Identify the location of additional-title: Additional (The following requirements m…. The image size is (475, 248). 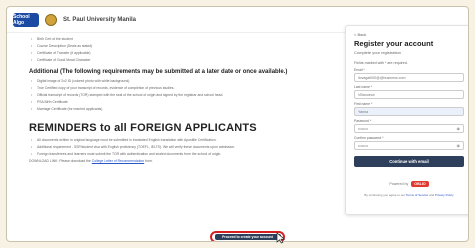
(158, 72).